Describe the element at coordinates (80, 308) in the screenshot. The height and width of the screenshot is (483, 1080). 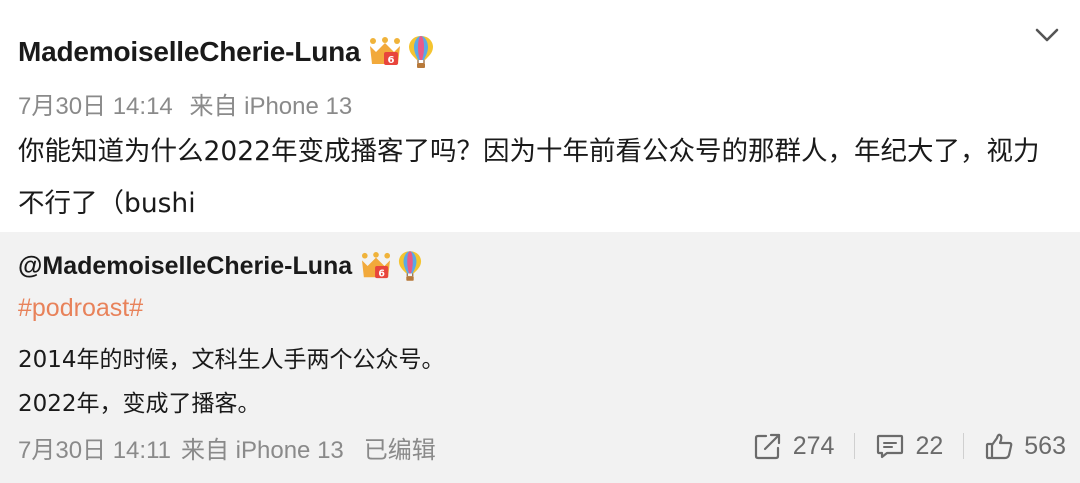
I see `topic-link: #podroast#` at that location.